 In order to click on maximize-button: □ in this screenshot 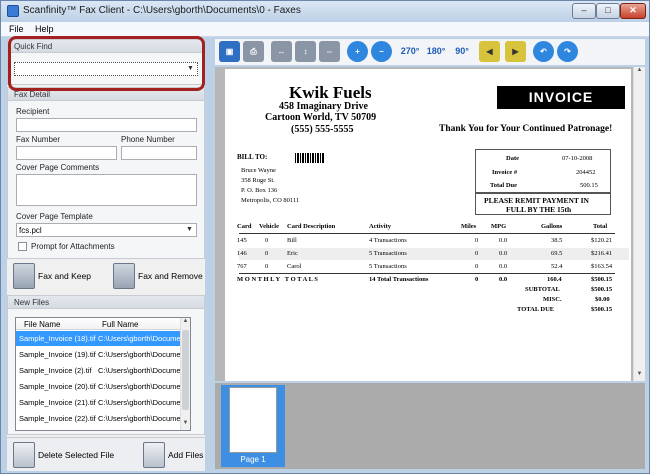, I will do `click(608, 11)`.